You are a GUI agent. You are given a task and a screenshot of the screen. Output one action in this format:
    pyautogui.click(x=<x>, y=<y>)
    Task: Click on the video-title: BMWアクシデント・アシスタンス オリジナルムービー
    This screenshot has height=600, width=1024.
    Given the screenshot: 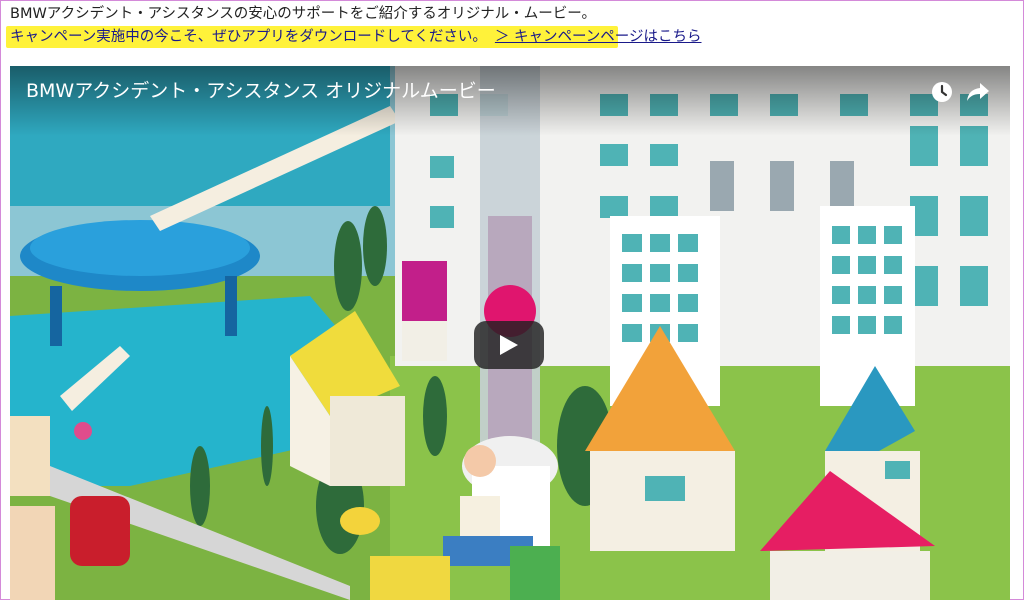 What is the action you would take?
    pyautogui.click(x=261, y=91)
    